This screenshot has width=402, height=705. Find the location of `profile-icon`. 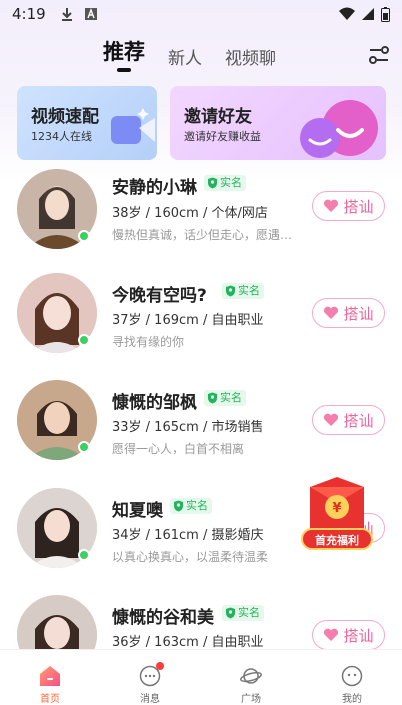

profile-icon is located at coordinates (352, 676).